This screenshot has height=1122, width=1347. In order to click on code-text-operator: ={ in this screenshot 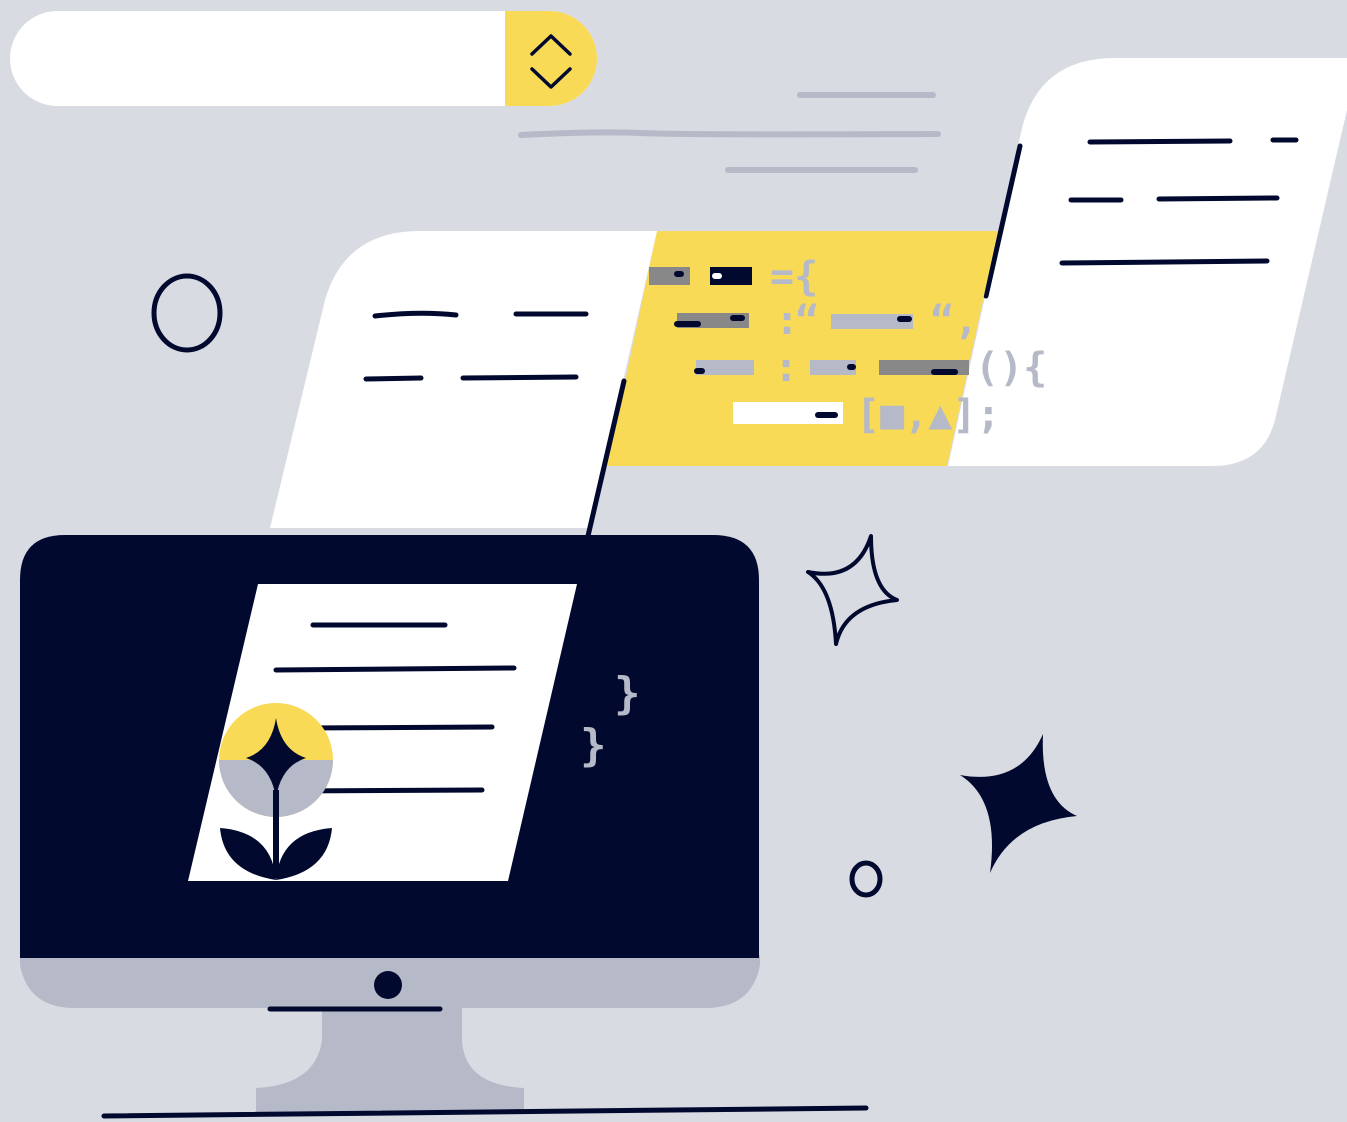, I will do `click(794, 277)`.